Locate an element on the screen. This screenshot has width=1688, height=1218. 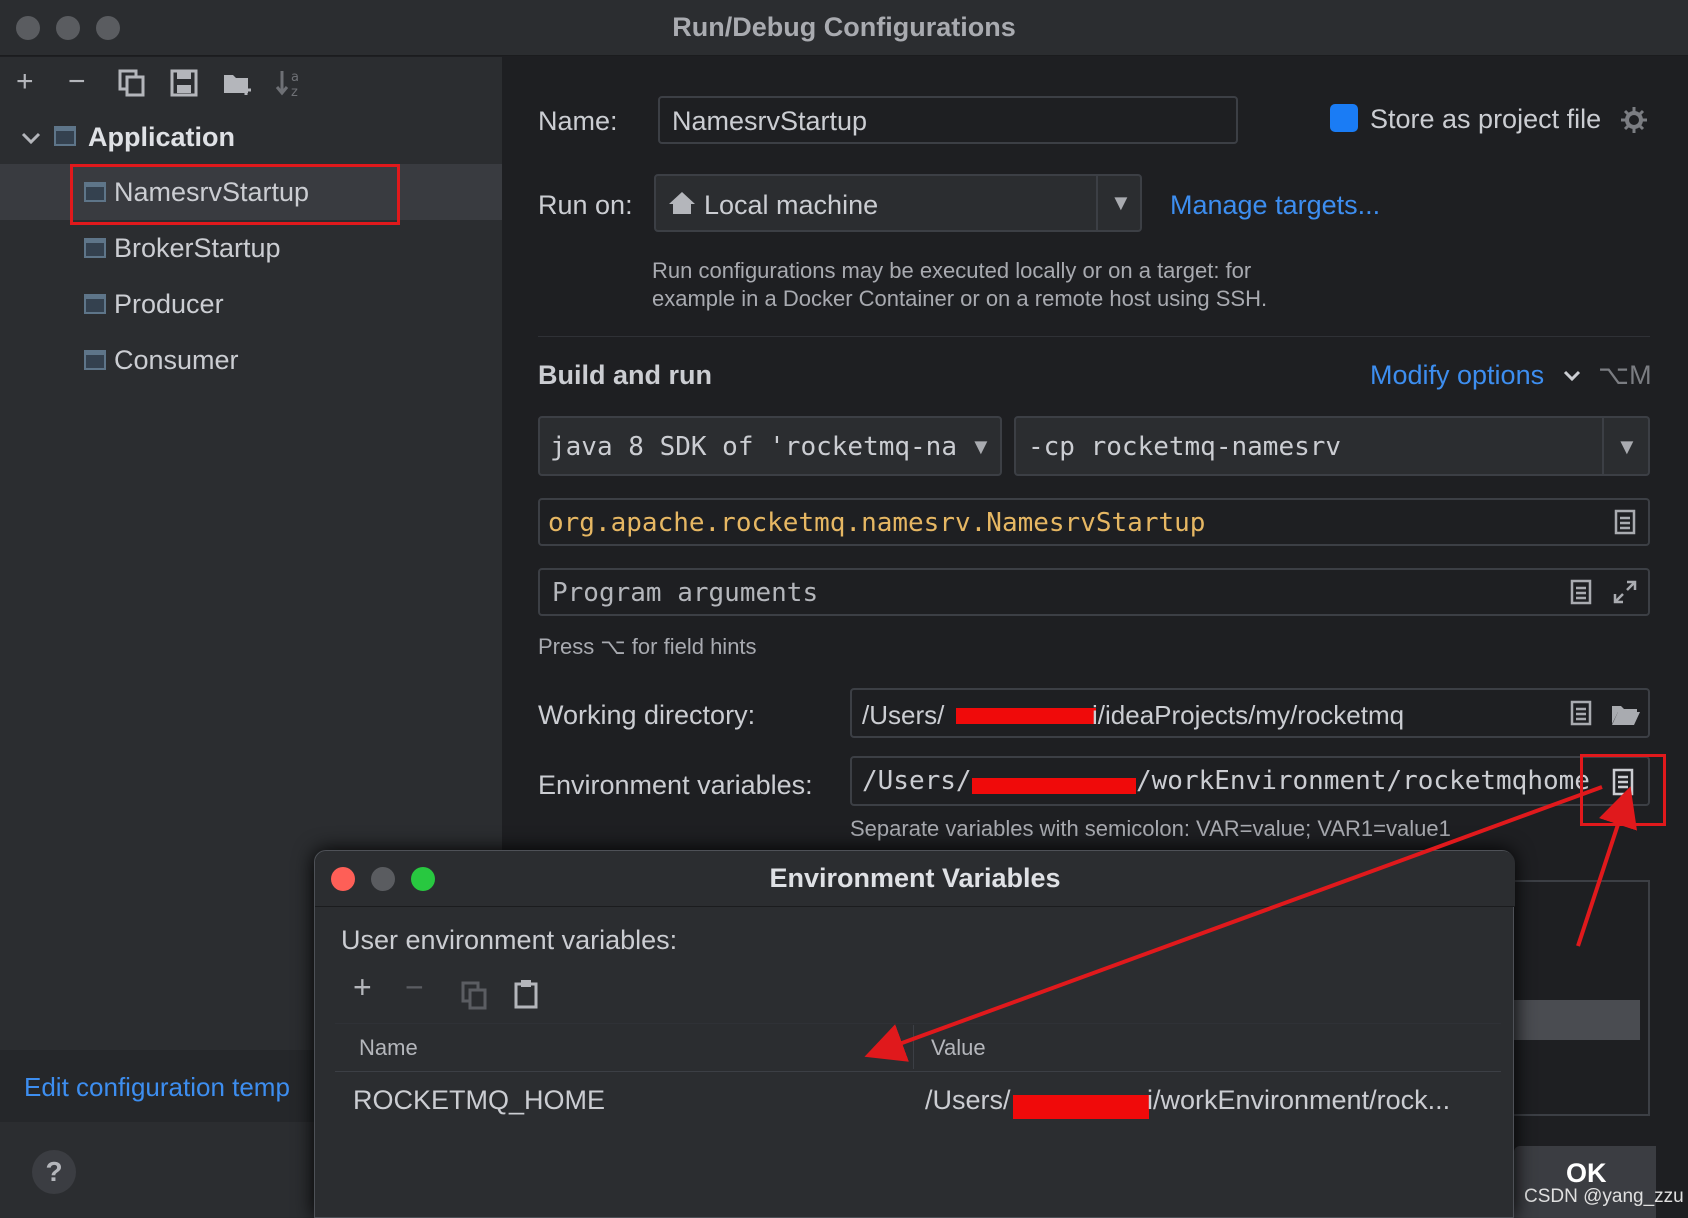
program-arguments-field: Program arguments is located at coordinates (1094, 592).